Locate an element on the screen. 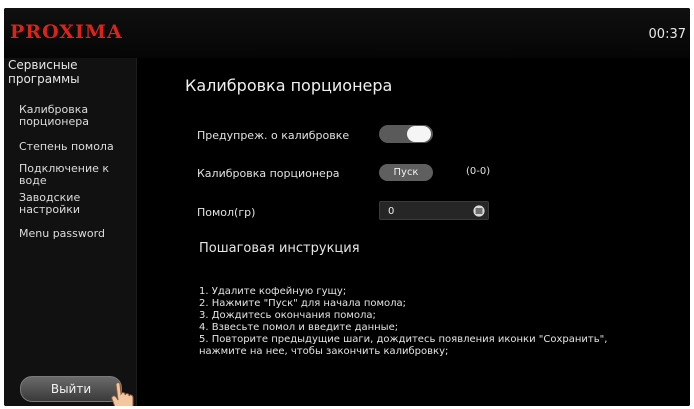  portioner-calibration-label: Калибровка порционера is located at coordinates (268, 173).